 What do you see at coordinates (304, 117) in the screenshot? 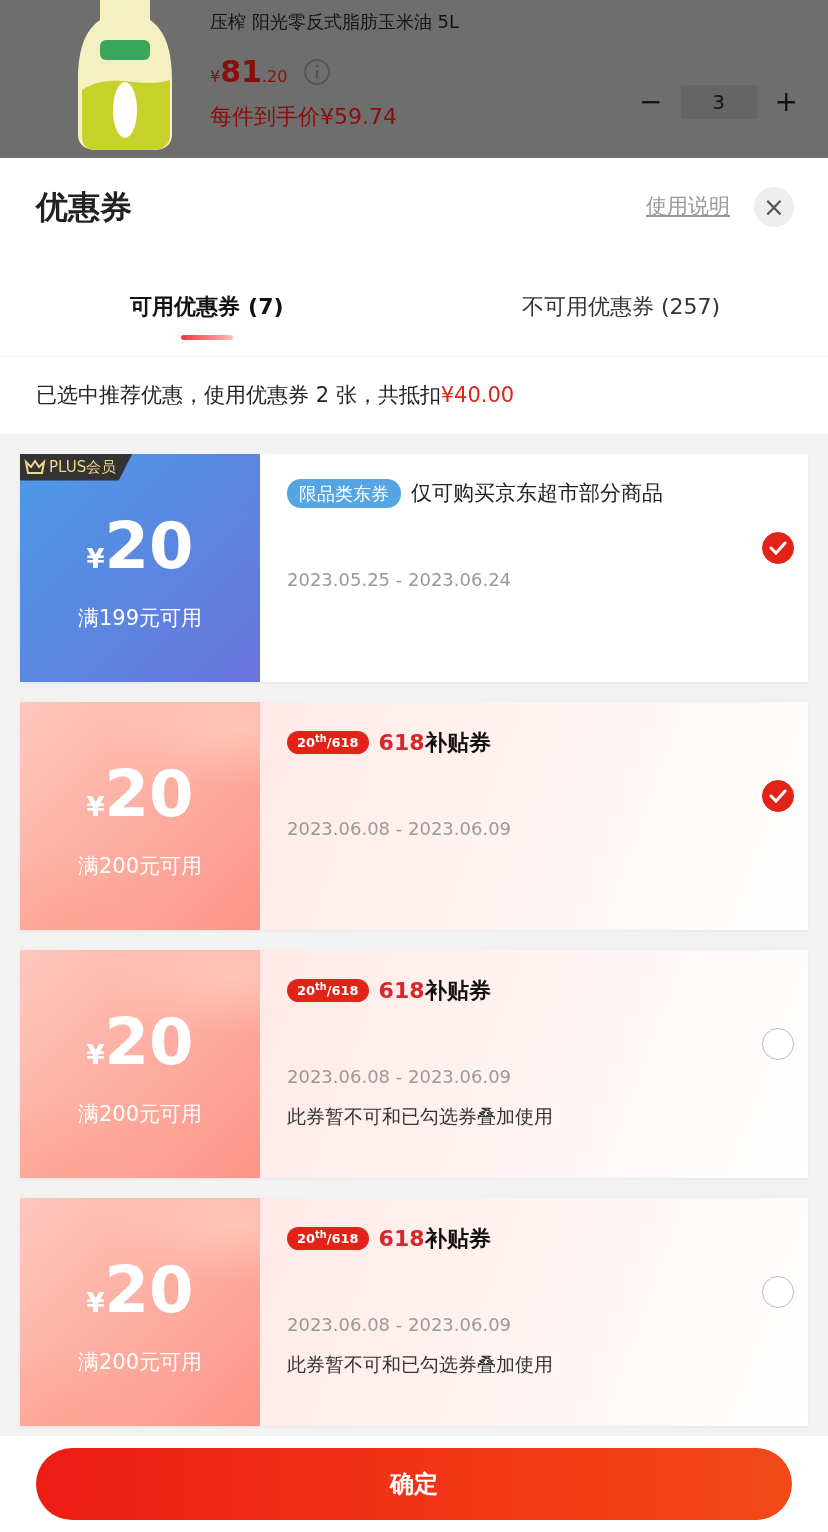
I see `unit-price: 每件到手价¥59.74` at bounding box center [304, 117].